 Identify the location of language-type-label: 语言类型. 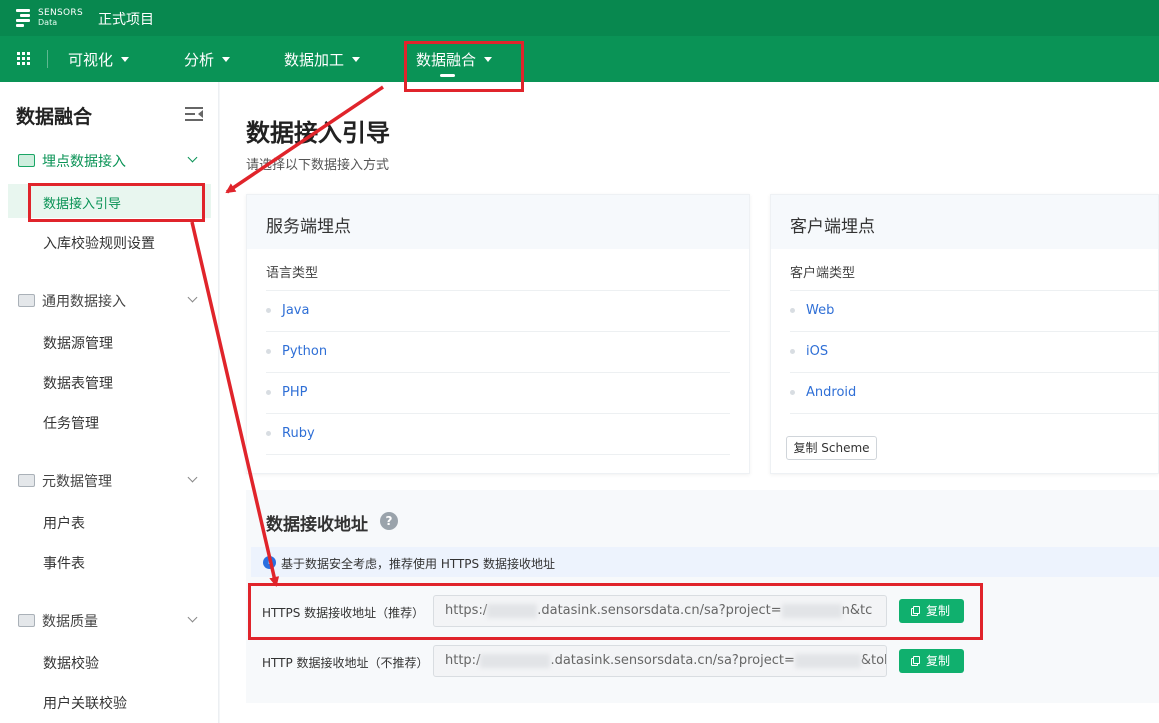
(292, 273).